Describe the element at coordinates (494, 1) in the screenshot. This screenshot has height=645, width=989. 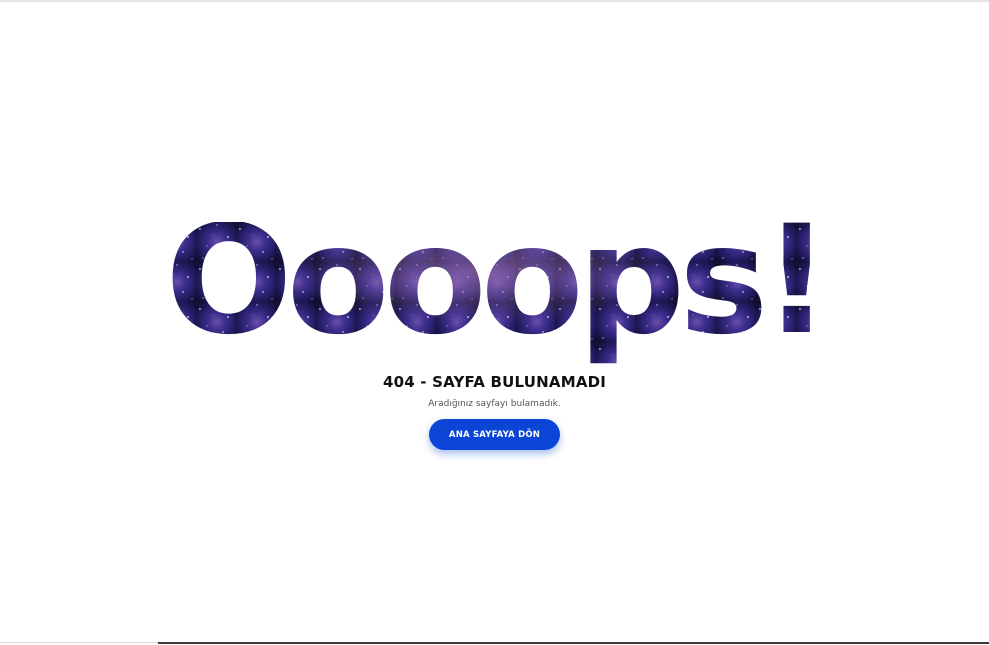
I see `top-divider` at that location.